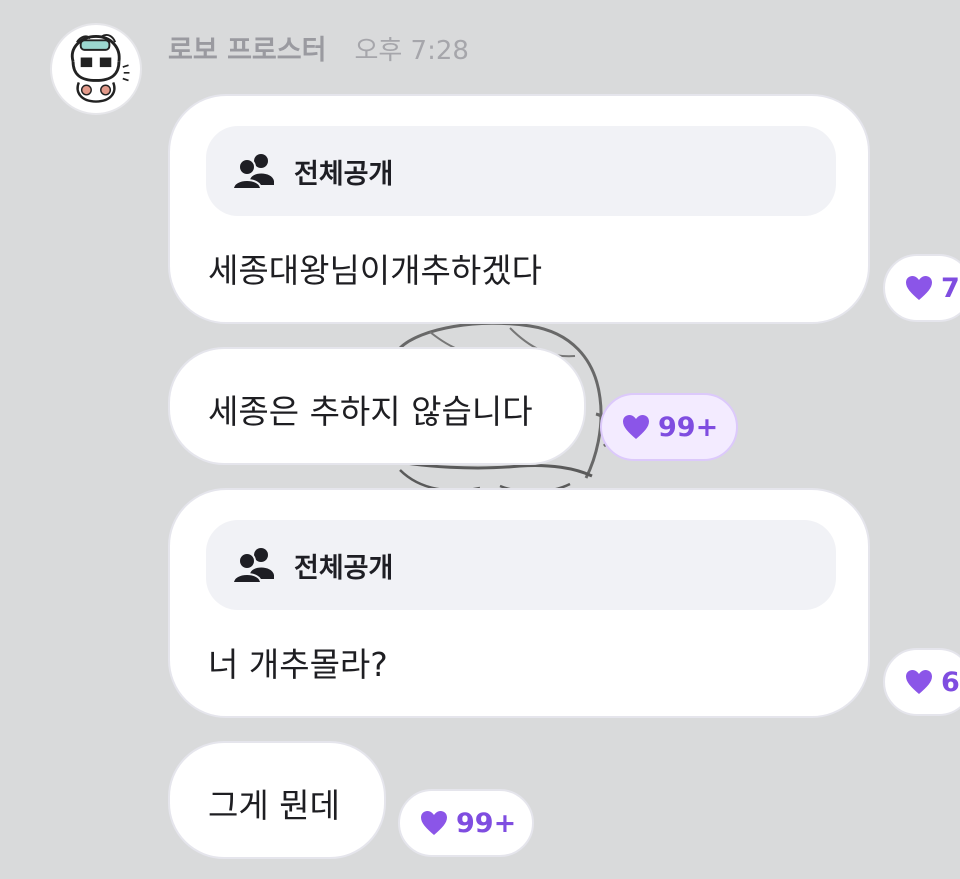 This screenshot has height=879, width=960. Describe the element at coordinates (411, 51) in the screenshot. I see `message-time: 오후 7:28` at that location.